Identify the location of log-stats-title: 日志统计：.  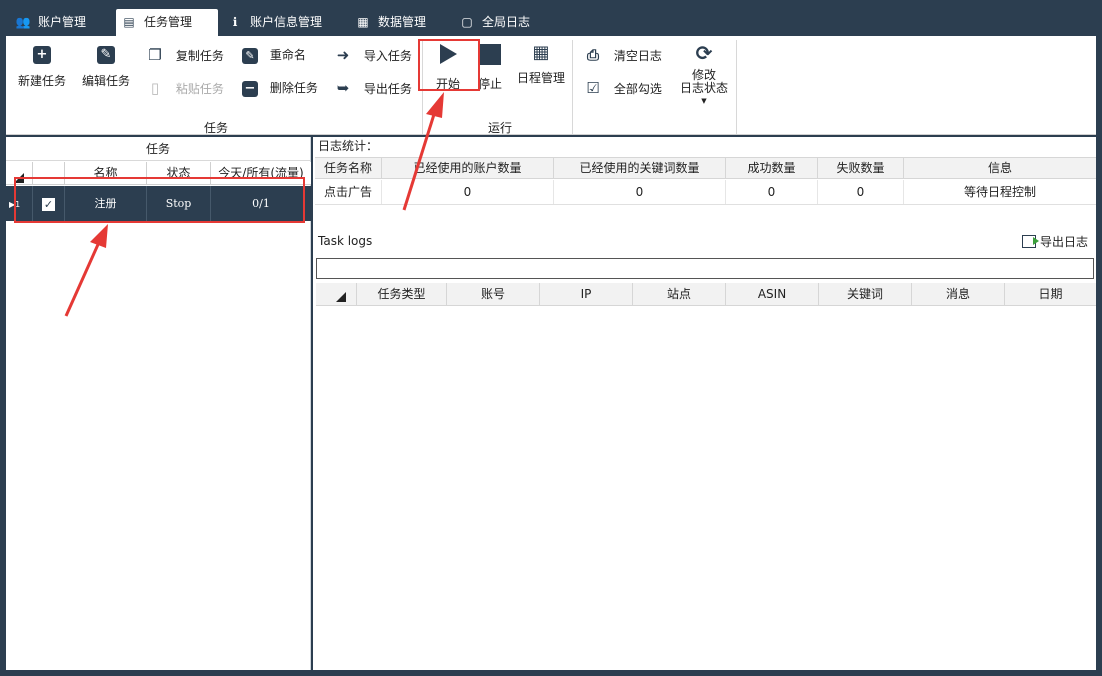
(348, 146).